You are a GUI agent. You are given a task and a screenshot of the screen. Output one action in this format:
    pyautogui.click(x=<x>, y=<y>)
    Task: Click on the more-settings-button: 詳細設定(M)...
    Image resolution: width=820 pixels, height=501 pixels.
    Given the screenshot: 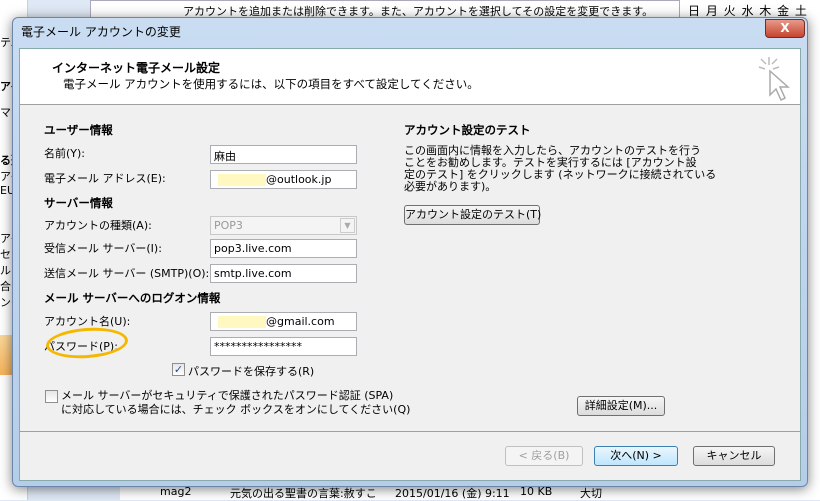 What is the action you would take?
    pyautogui.click(x=621, y=406)
    